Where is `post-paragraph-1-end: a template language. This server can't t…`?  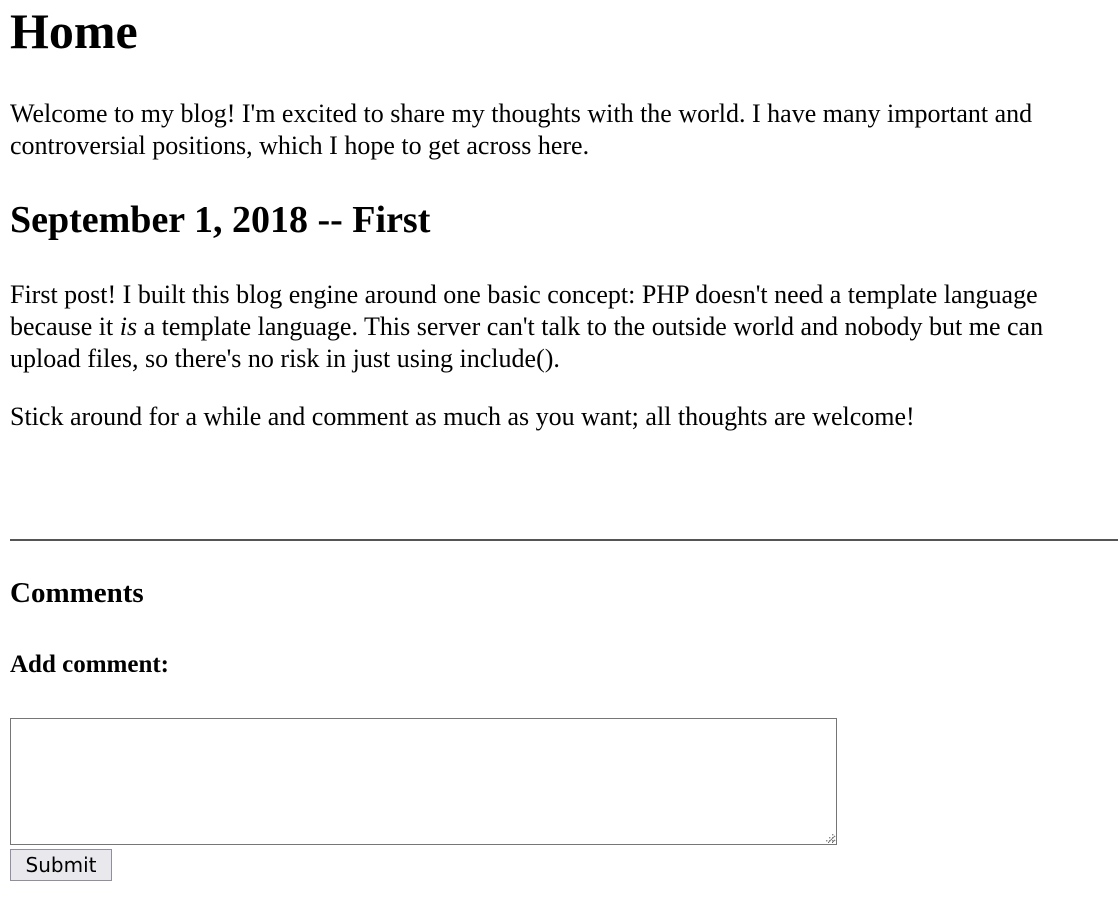 post-paragraph-1-end: a template language. This server can't t… is located at coordinates (527, 342).